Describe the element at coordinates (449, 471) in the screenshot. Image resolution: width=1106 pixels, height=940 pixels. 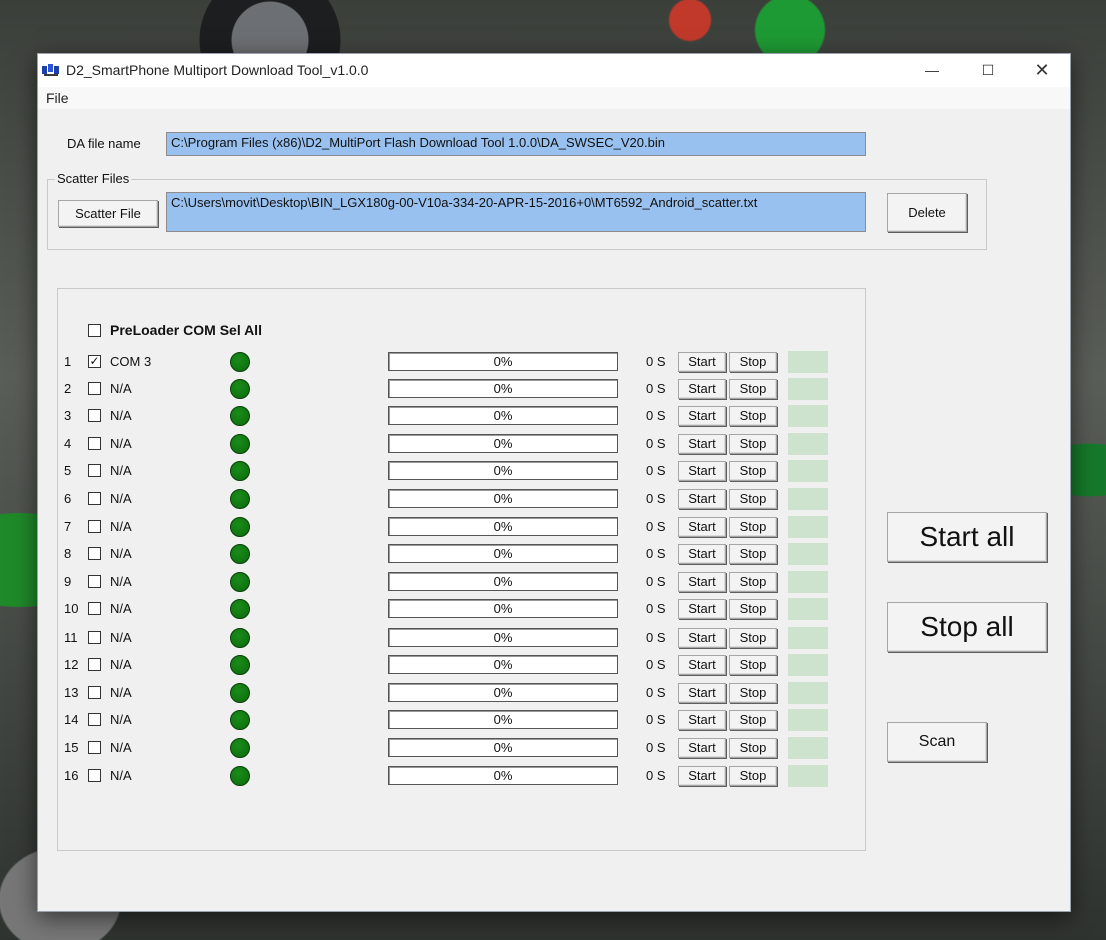
I see `port-row: 5 N/A 0% 0 S Start Stop` at that location.